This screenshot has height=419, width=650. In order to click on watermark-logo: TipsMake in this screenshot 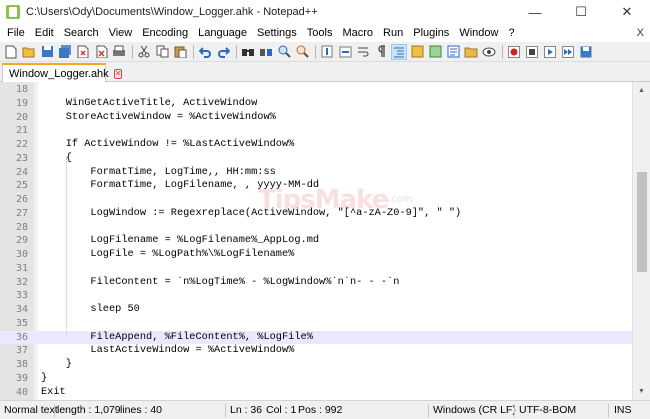, I will do `click(323, 200)`.